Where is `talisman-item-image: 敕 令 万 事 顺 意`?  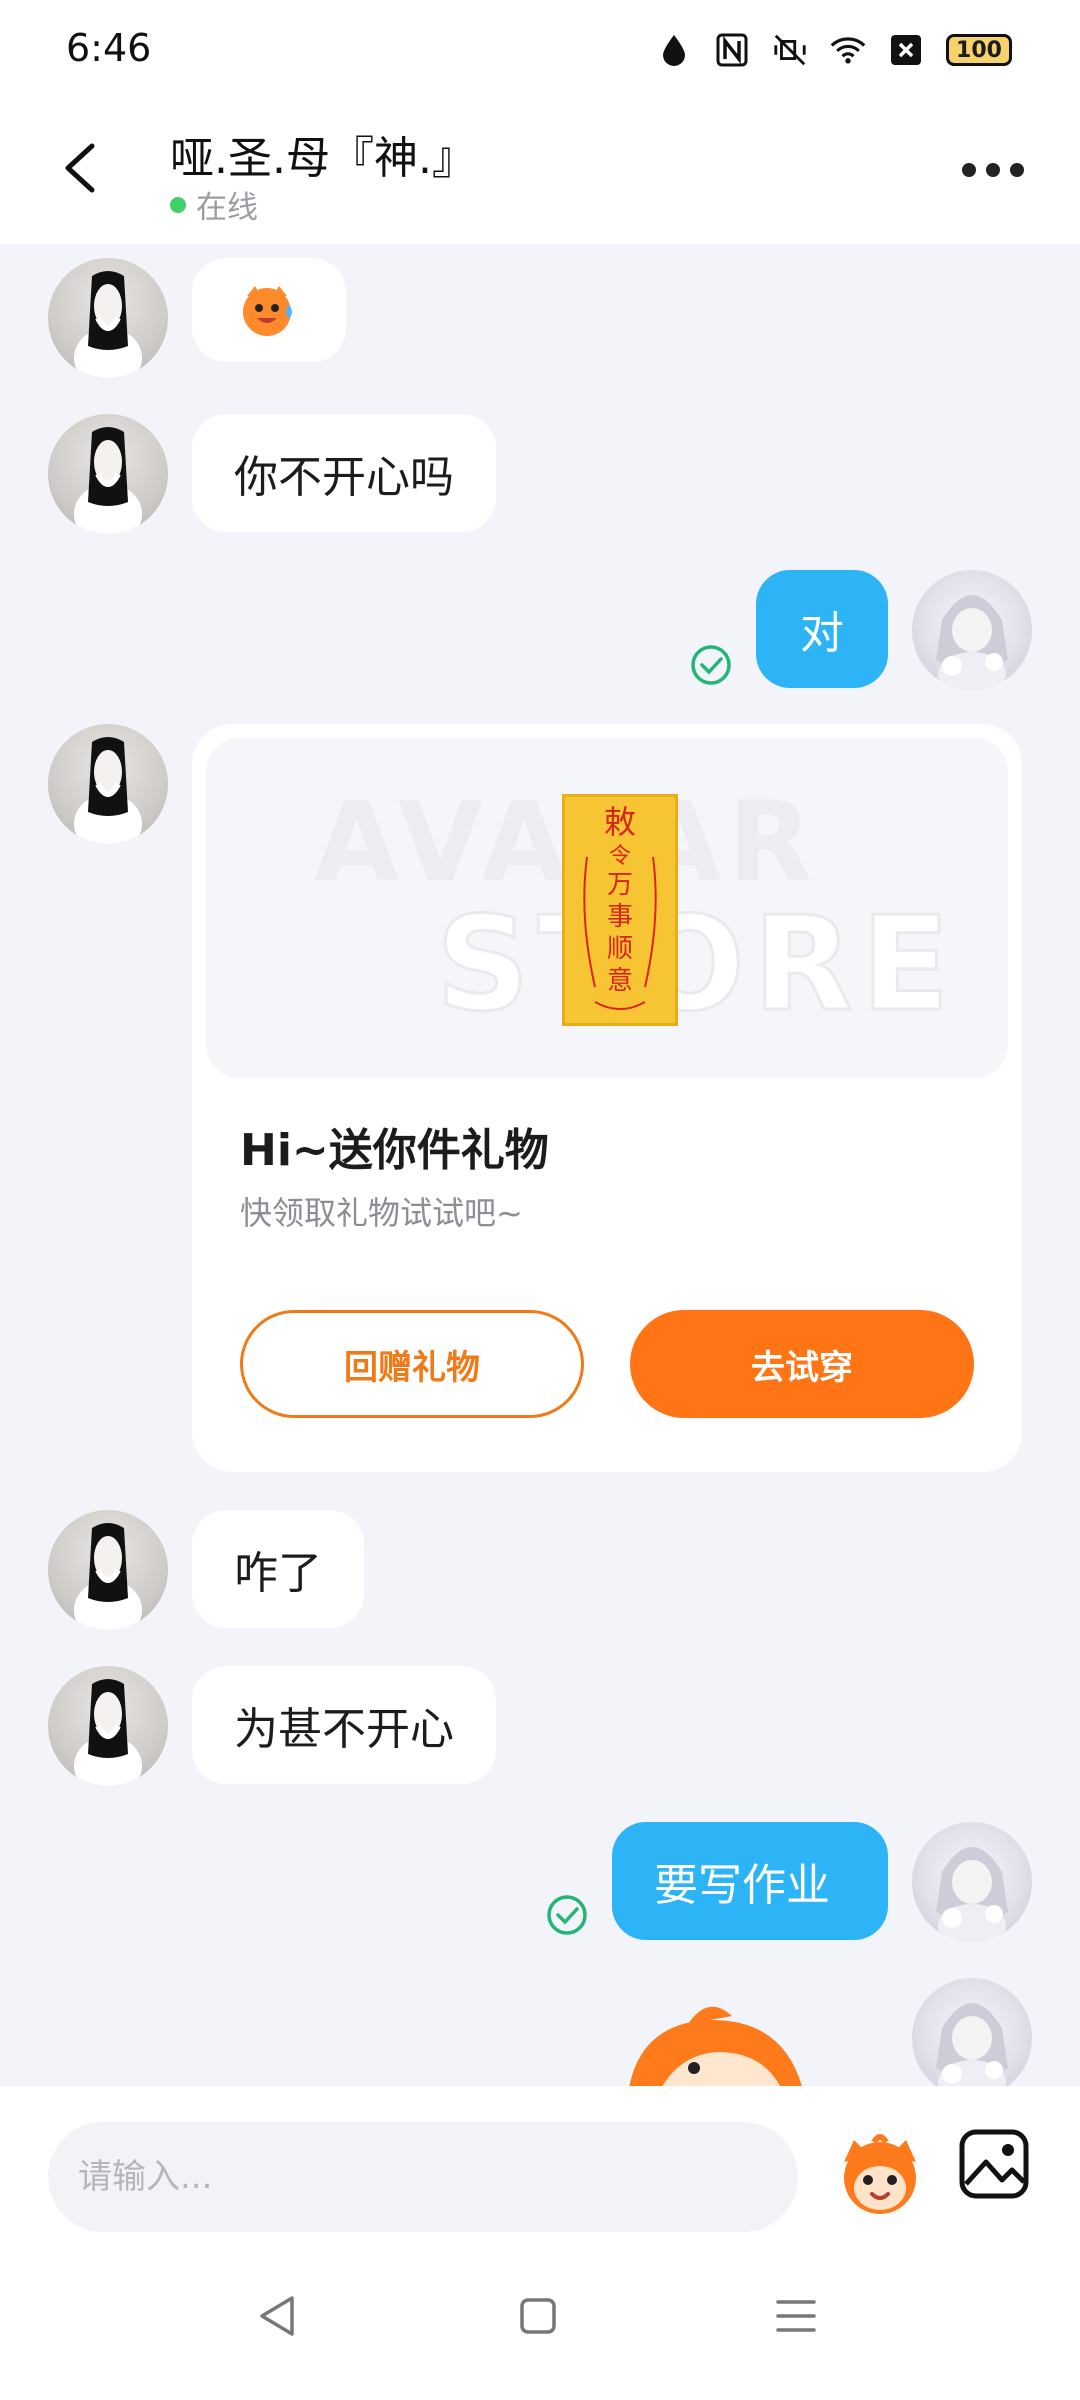 talisman-item-image: 敕 令 万 事 顺 意 is located at coordinates (620, 910).